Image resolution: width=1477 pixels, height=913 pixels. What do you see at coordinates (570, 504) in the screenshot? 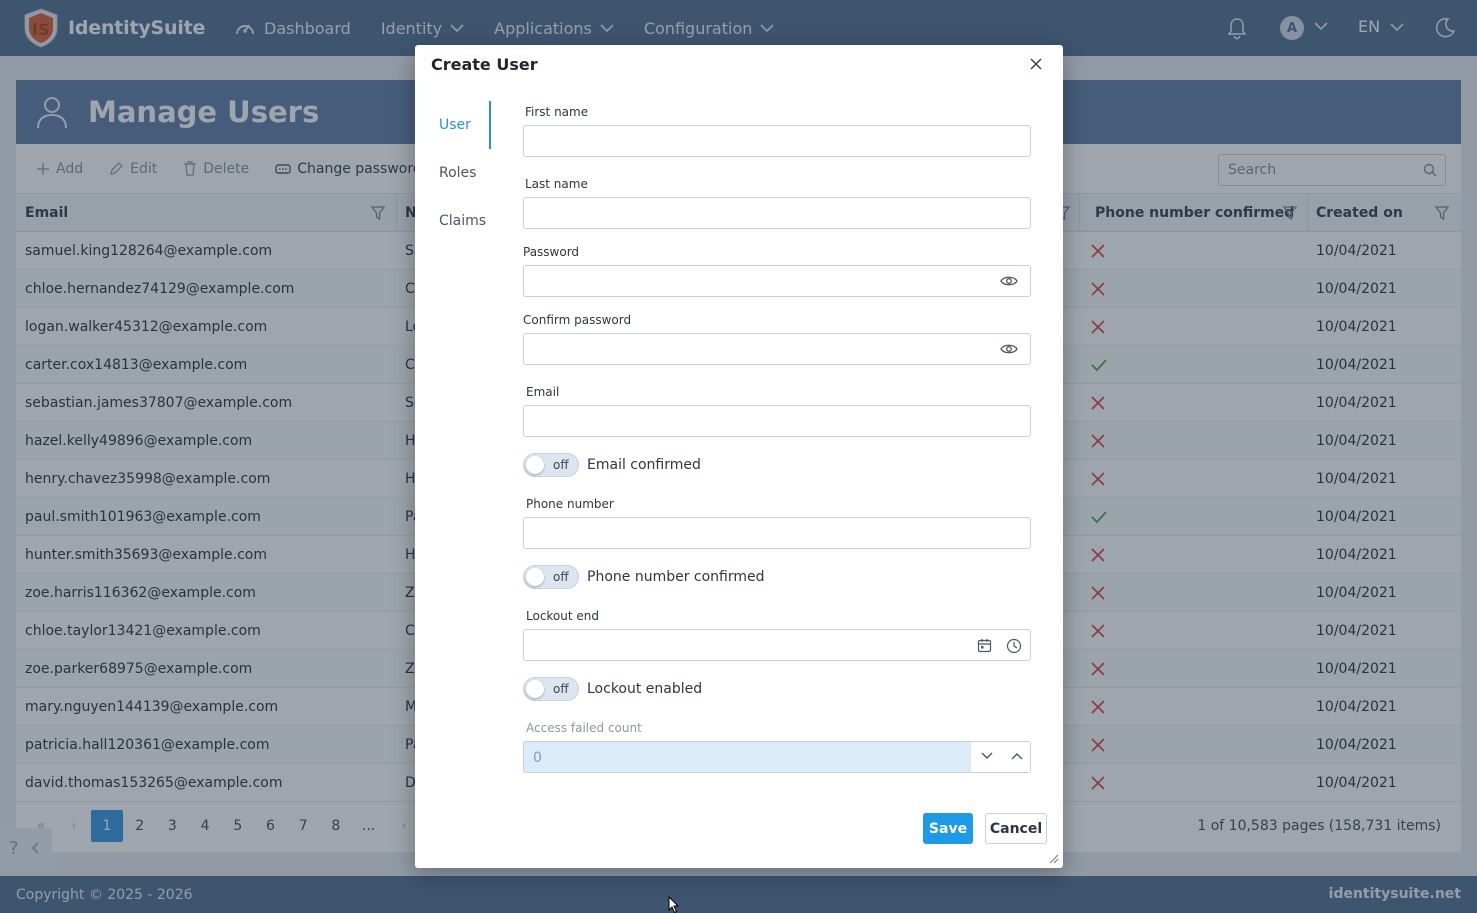
I see `phone-number-label: Phone number` at bounding box center [570, 504].